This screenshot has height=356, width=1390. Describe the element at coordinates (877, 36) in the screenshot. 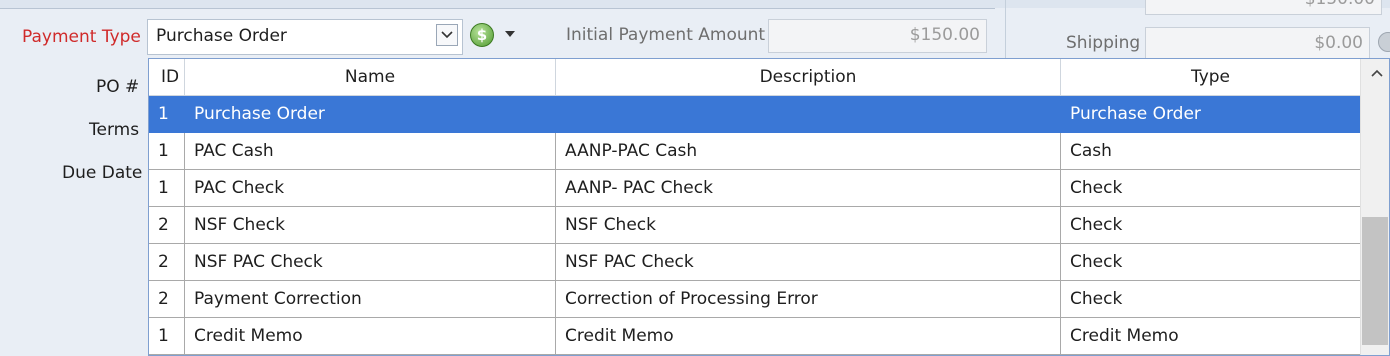

I see `initial-payment-field: $150.00` at that location.